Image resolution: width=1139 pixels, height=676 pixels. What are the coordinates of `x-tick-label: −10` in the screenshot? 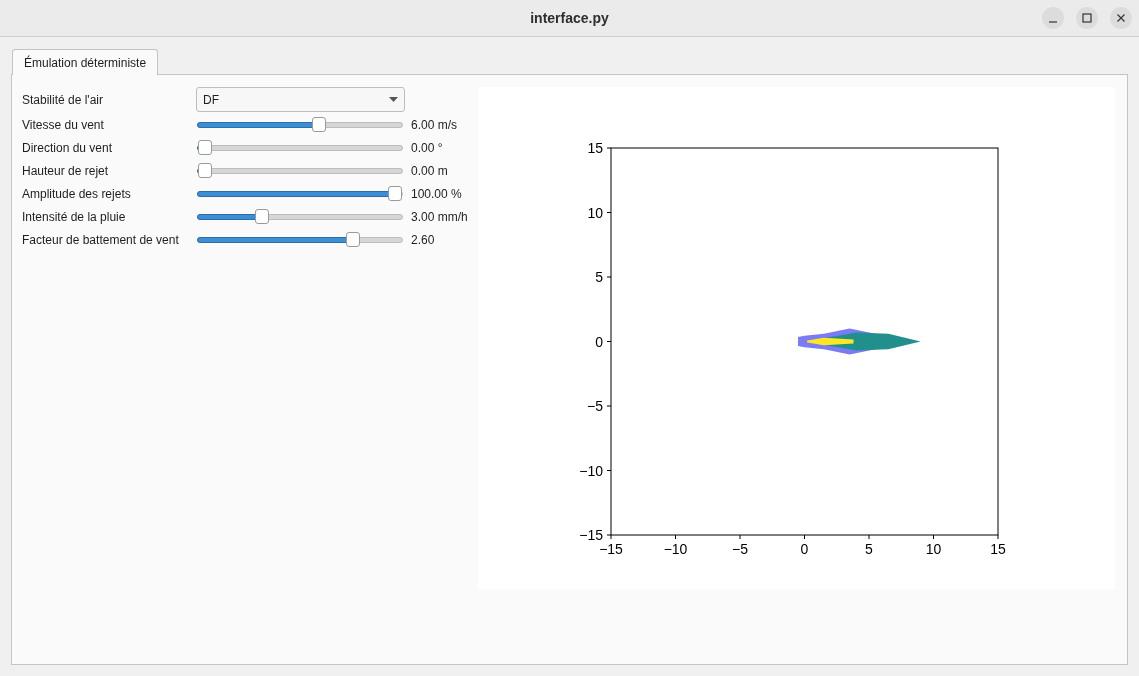 It's located at (675, 549).